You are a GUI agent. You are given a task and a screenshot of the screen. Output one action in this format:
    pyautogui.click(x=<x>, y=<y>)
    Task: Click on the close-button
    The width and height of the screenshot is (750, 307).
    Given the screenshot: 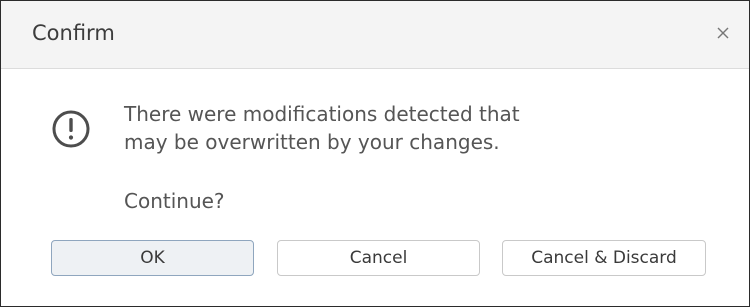 What is the action you would take?
    pyautogui.click(x=723, y=33)
    